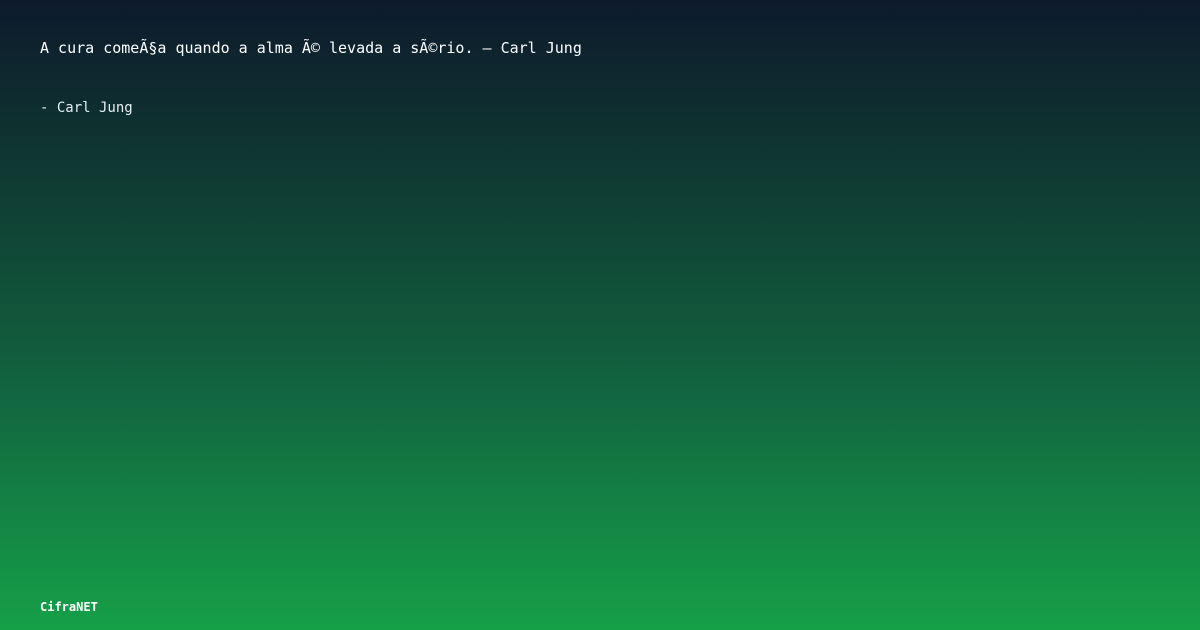 Image resolution: width=1200 pixels, height=630 pixels. Describe the element at coordinates (69, 607) in the screenshot. I see `brand-name: CifraNET` at that location.